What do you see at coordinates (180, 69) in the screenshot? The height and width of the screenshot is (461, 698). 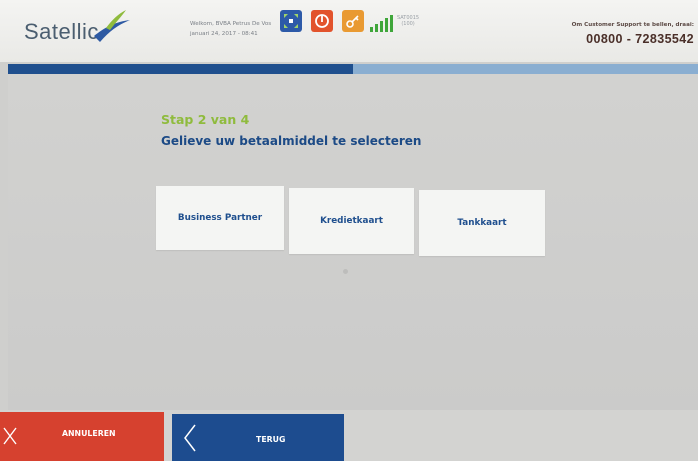 I see `step-progress-fill` at bounding box center [180, 69].